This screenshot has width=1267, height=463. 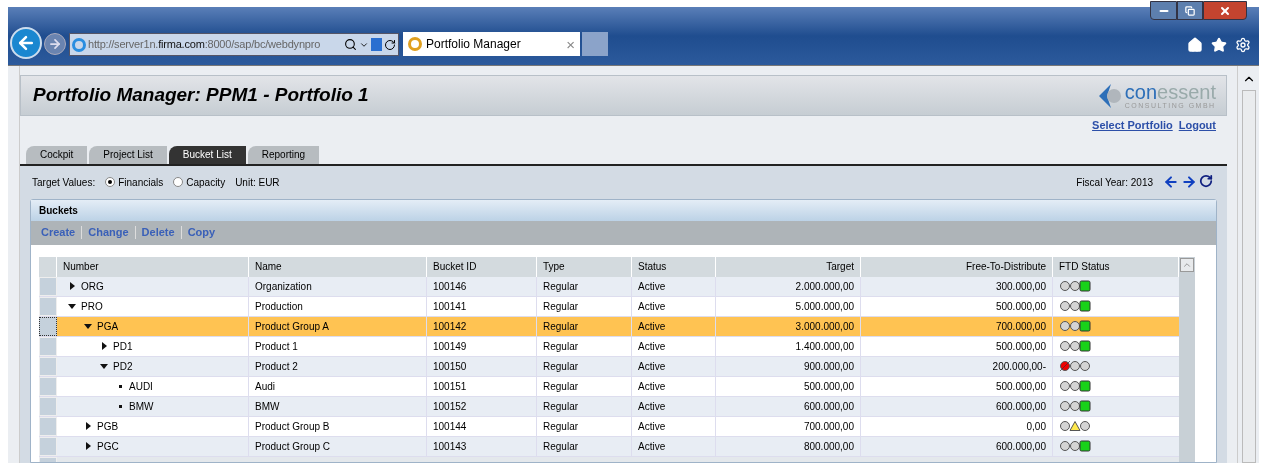 What do you see at coordinates (482, 386) in the screenshot?
I see `table-cell: 100151` at bounding box center [482, 386].